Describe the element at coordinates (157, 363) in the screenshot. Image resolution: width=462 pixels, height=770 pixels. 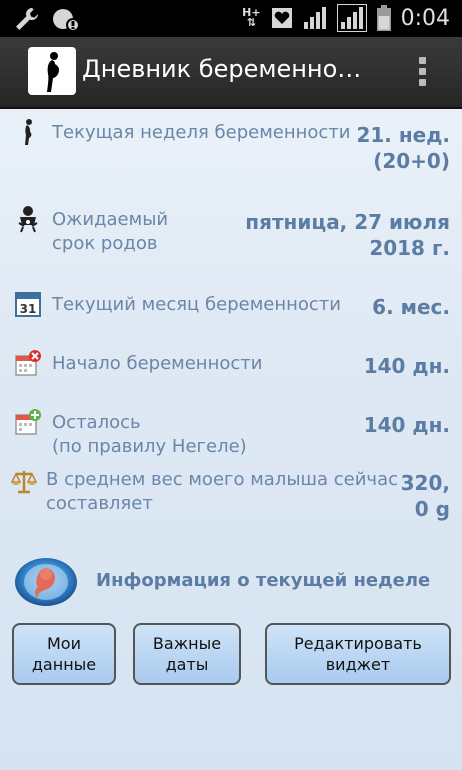
I see `pregnancy-start-label: Начало беременности` at that location.